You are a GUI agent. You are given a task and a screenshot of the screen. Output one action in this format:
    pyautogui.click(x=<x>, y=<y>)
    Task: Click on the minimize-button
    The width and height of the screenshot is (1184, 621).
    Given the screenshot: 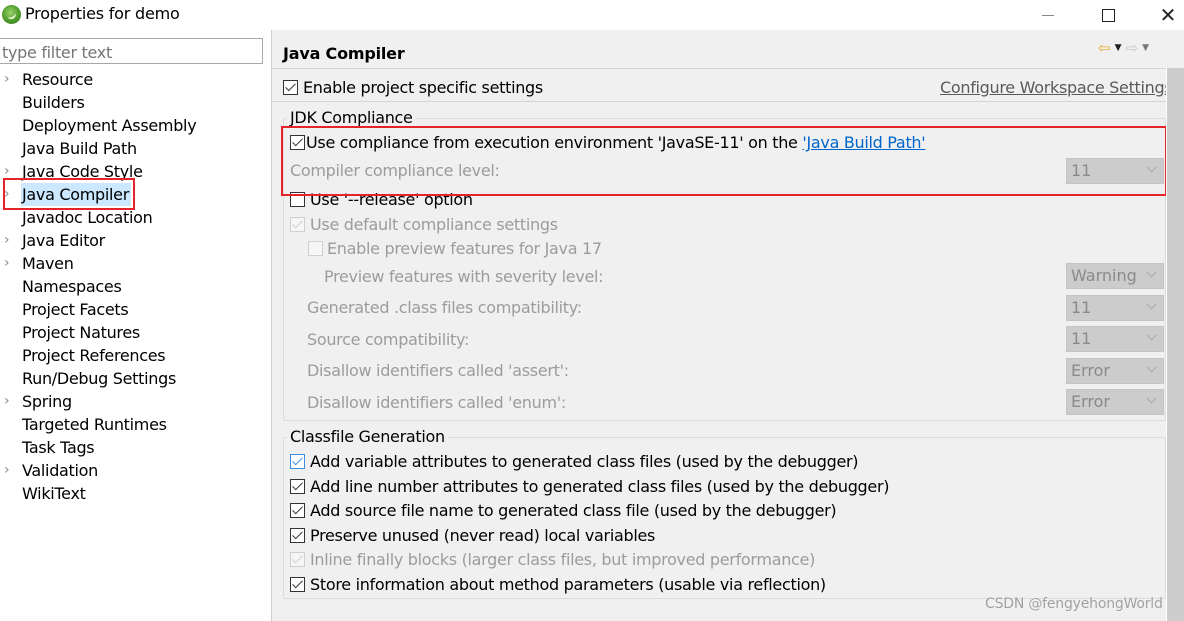 What is the action you would take?
    pyautogui.click(x=1048, y=15)
    